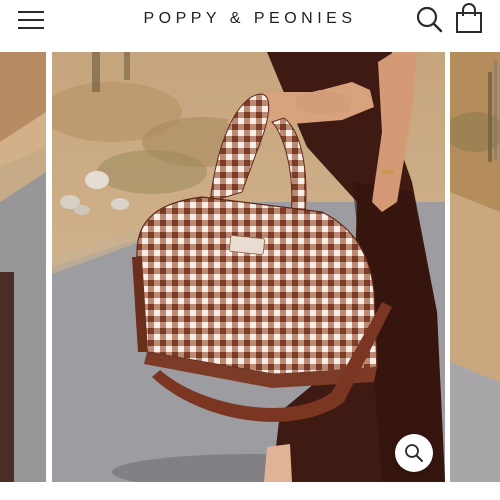 This screenshot has height=500, width=500. I want to click on zoom-icon, so click(414, 453).